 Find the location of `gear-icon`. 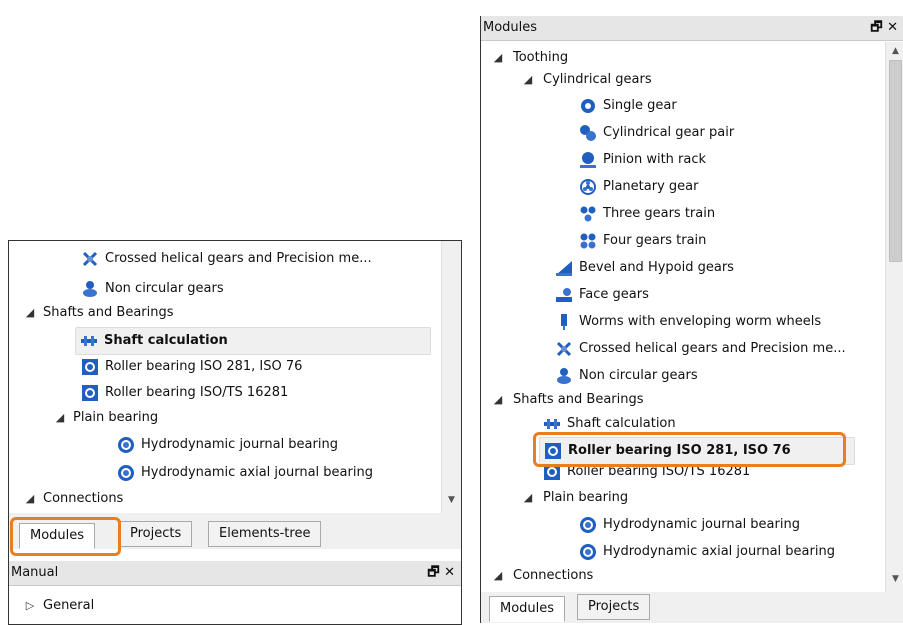

gear-icon is located at coordinates (588, 106).